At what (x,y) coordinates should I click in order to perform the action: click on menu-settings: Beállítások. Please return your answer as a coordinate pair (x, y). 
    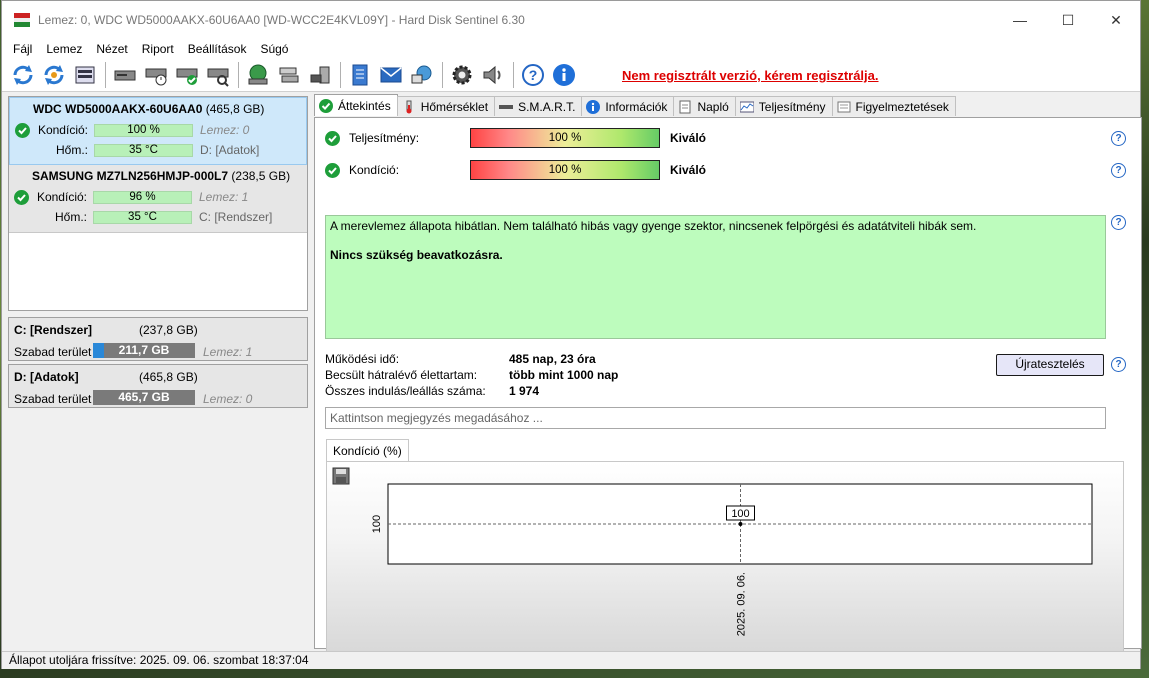
    Looking at the image, I should click on (217, 49).